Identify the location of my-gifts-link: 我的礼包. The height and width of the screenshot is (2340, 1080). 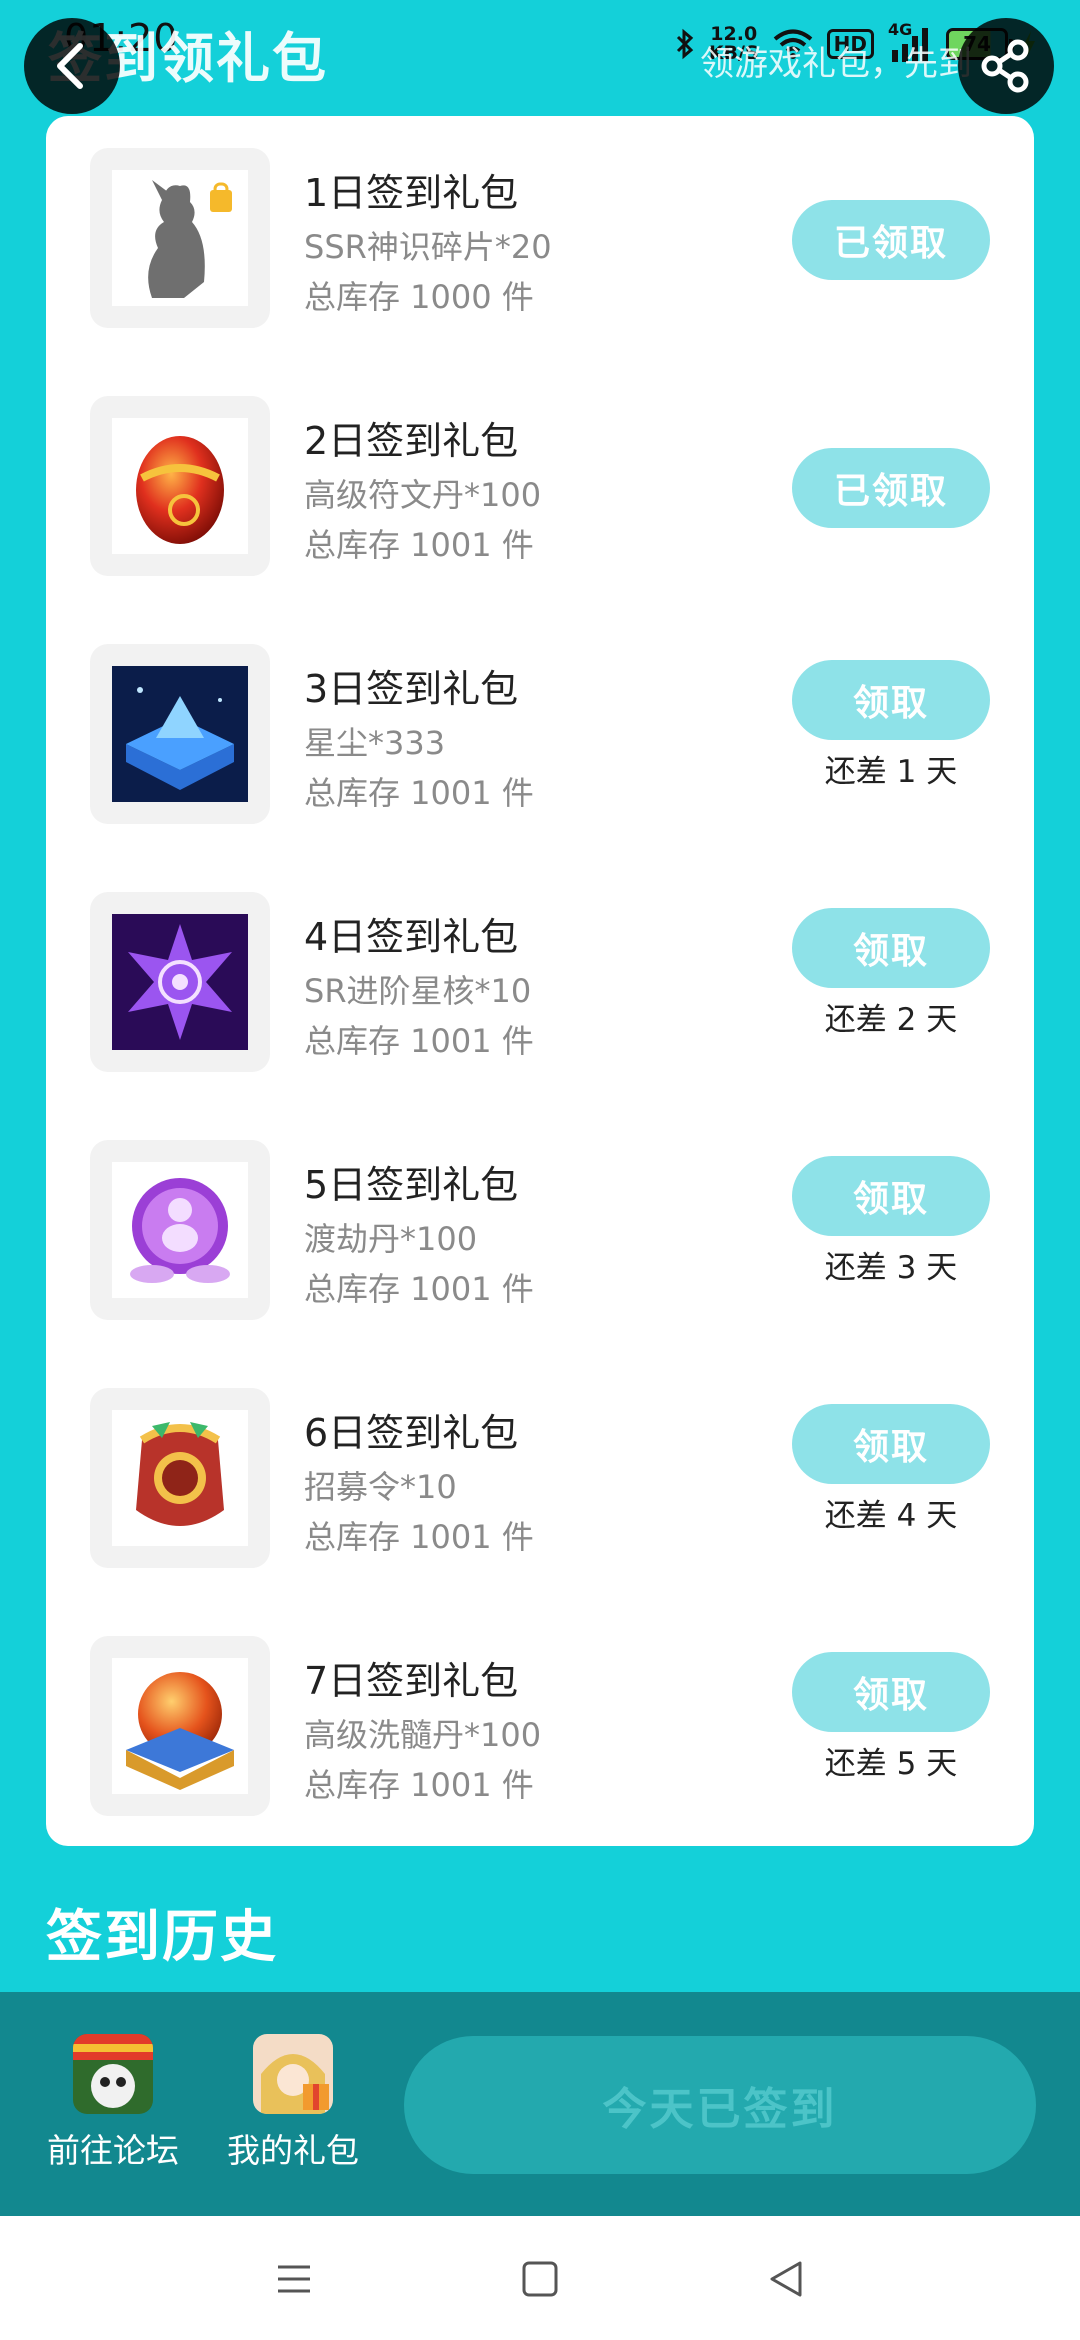
(293, 2103).